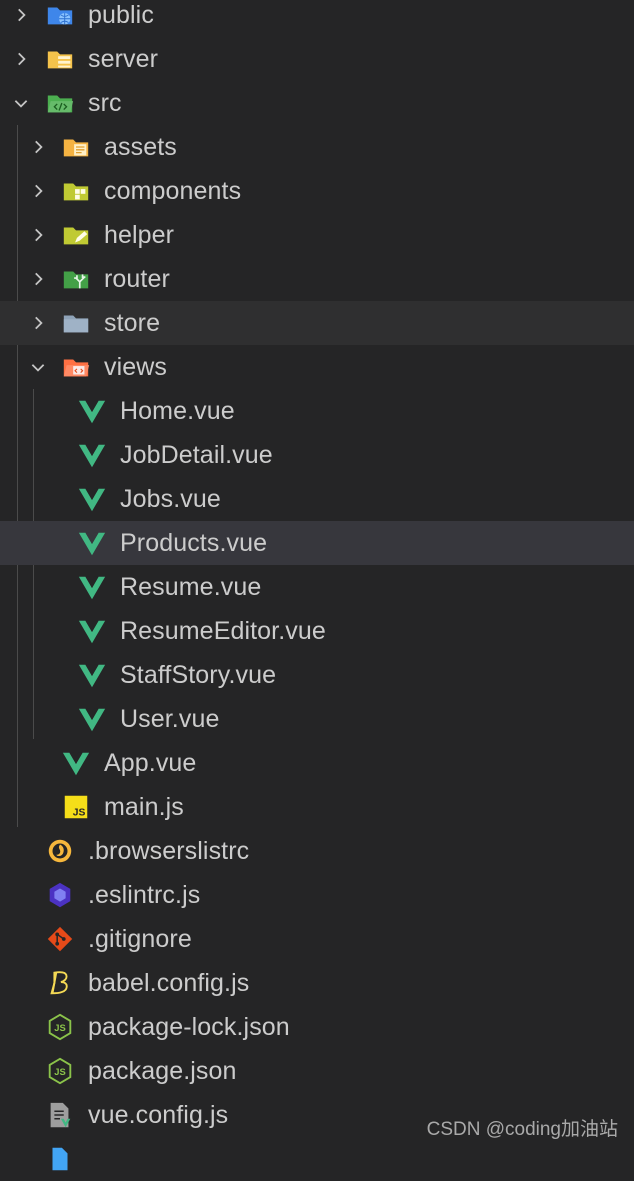 This screenshot has width=634, height=1181. I want to click on tree-item-label: Home.vue, so click(177, 410).